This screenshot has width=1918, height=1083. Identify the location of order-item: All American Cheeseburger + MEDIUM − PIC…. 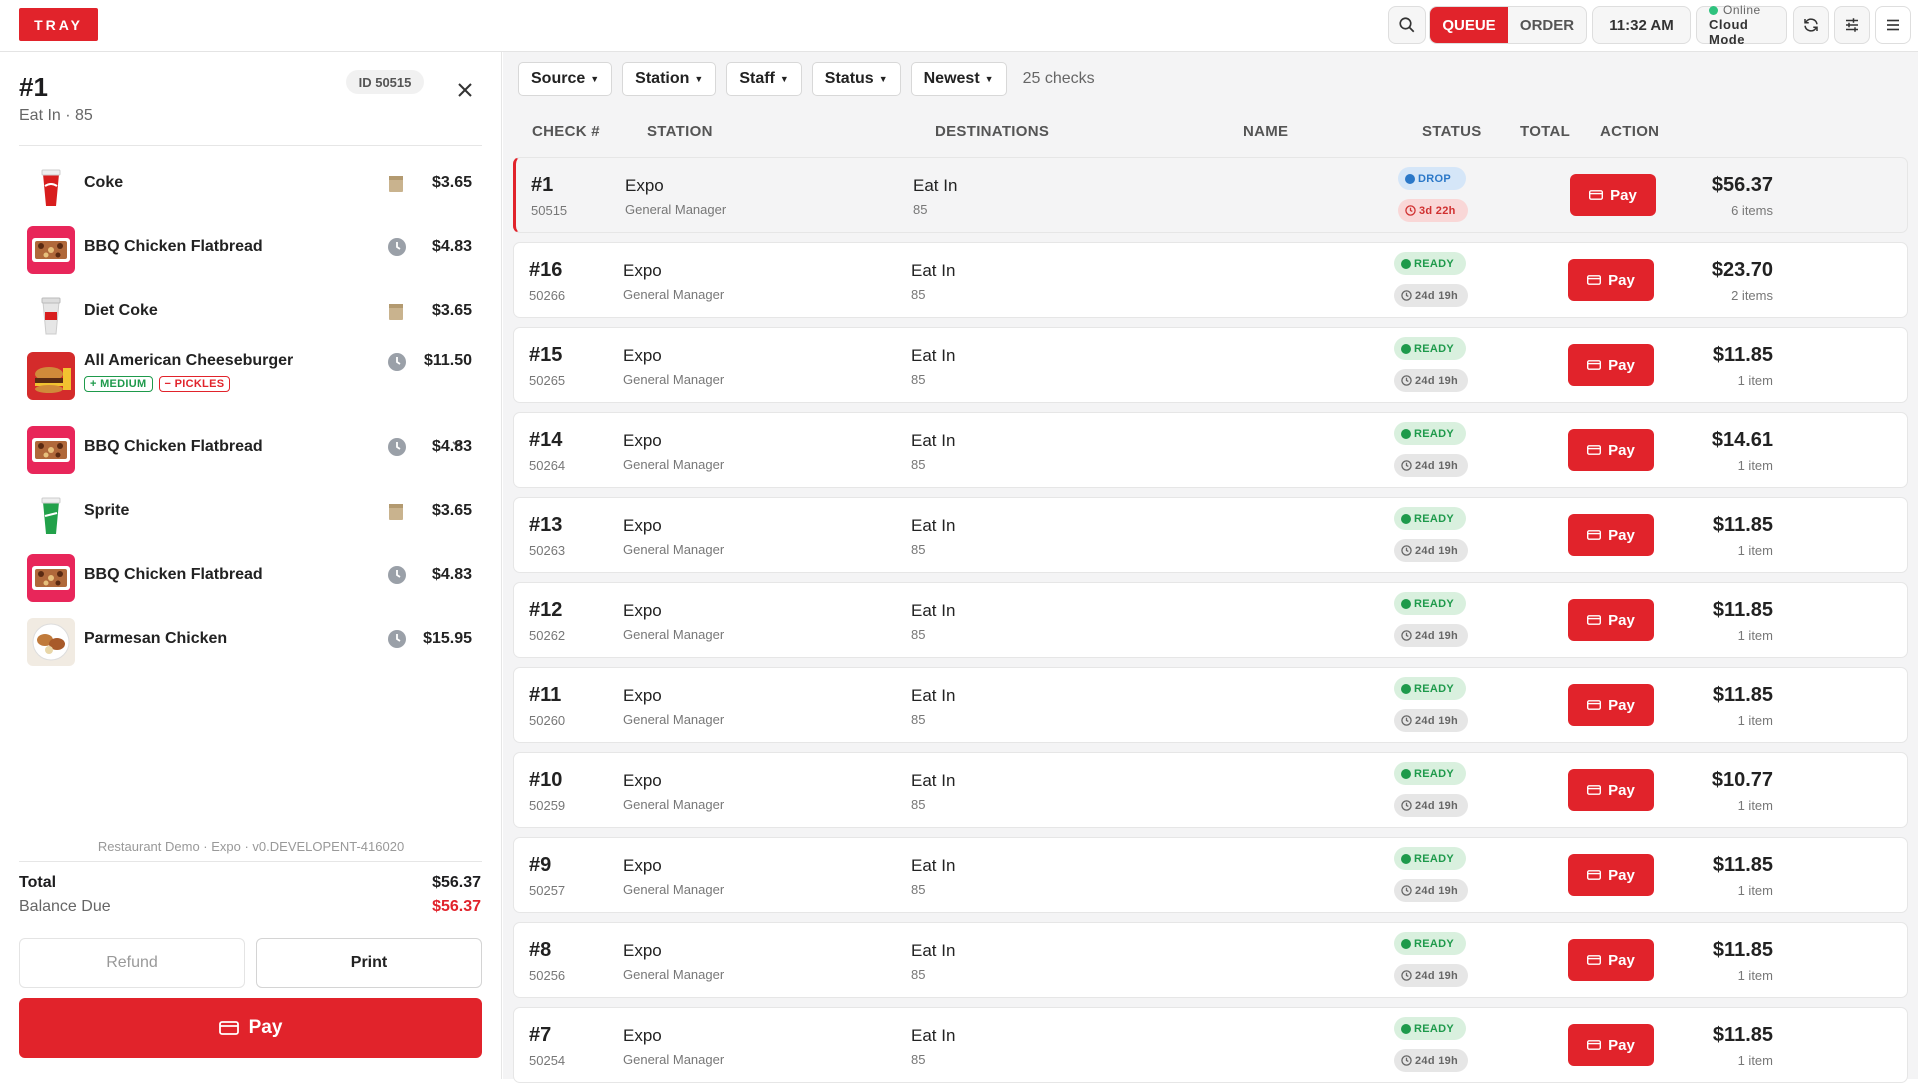
(250, 380).